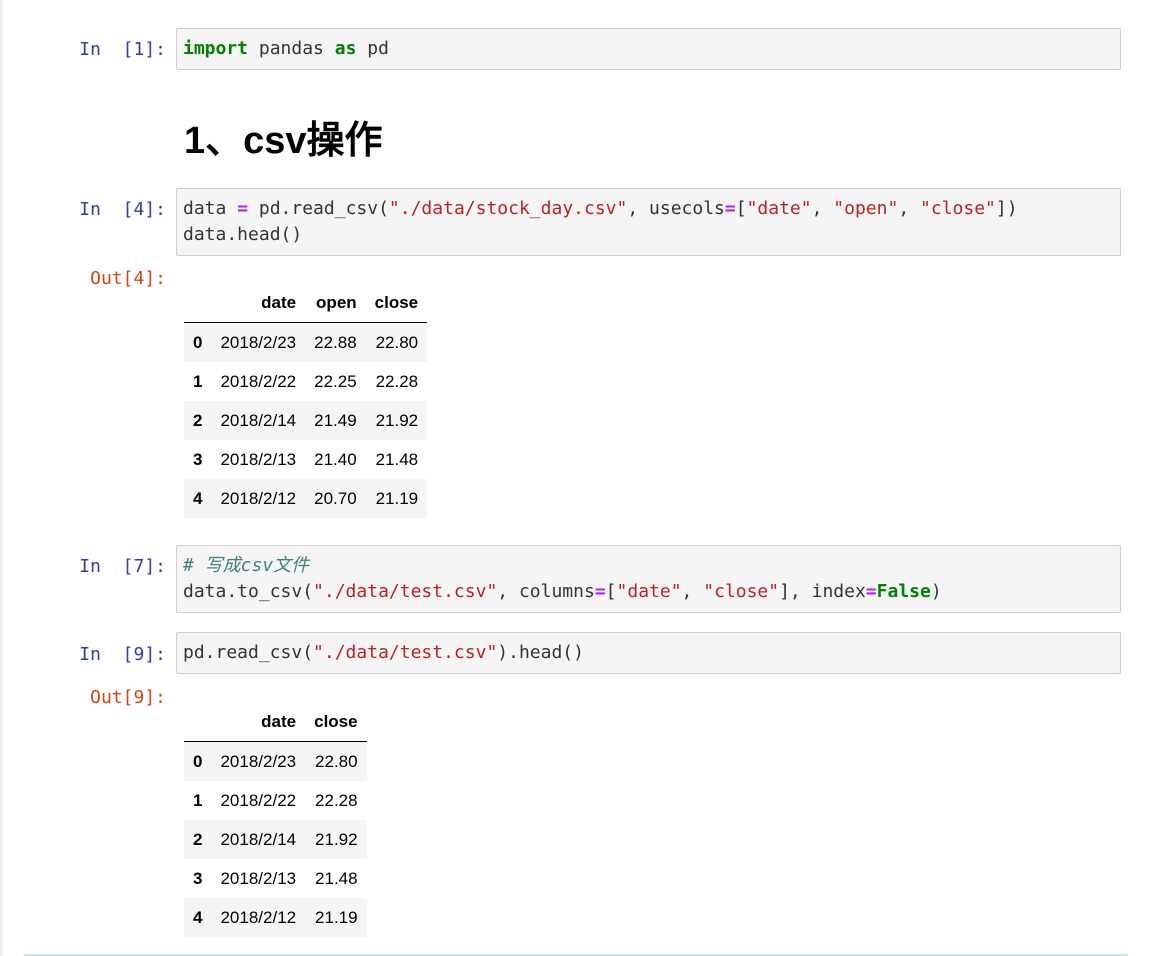 The width and height of the screenshot is (1152, 956). What do you see at coordinates (248, 591) in the screenshot?
I see `code-token: data.to_csv(` at bounding box center [248, 591].